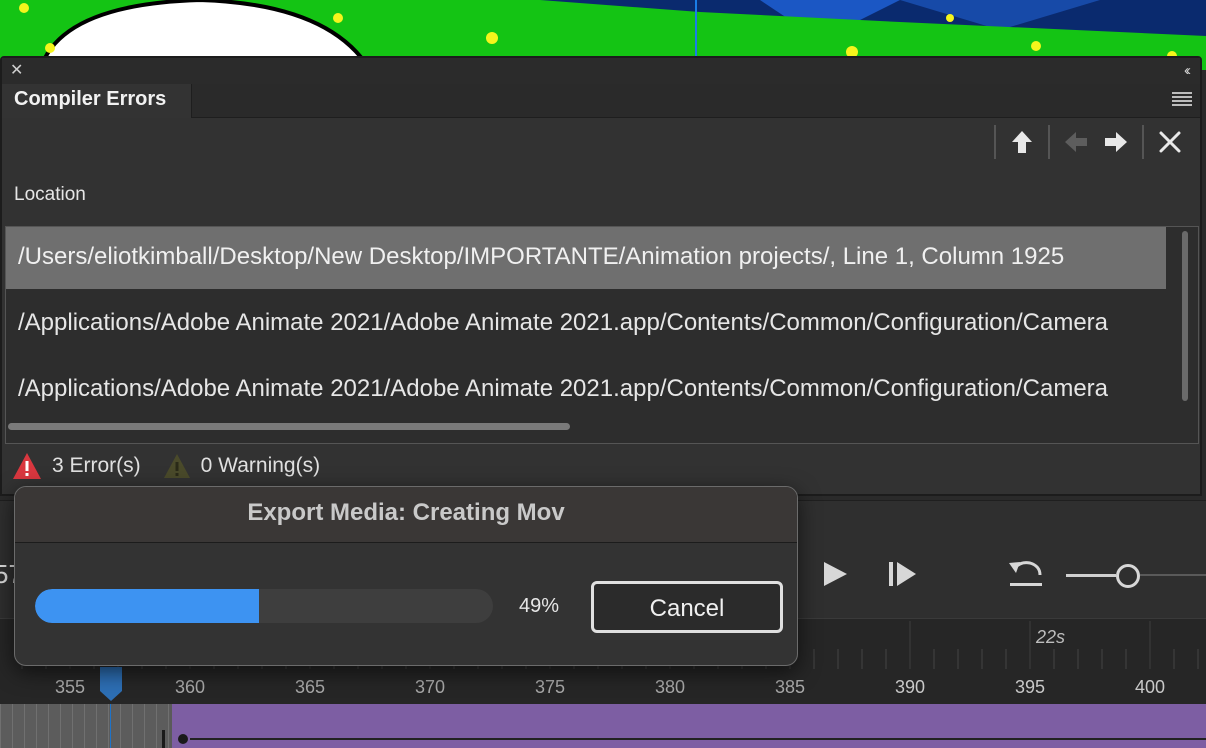 The width and height of the screenshot is (1206, 748). What do you see at coordinates (1026, 576) in the screenshot?
I see `loop-icon` at bounding box center [1026, 576].